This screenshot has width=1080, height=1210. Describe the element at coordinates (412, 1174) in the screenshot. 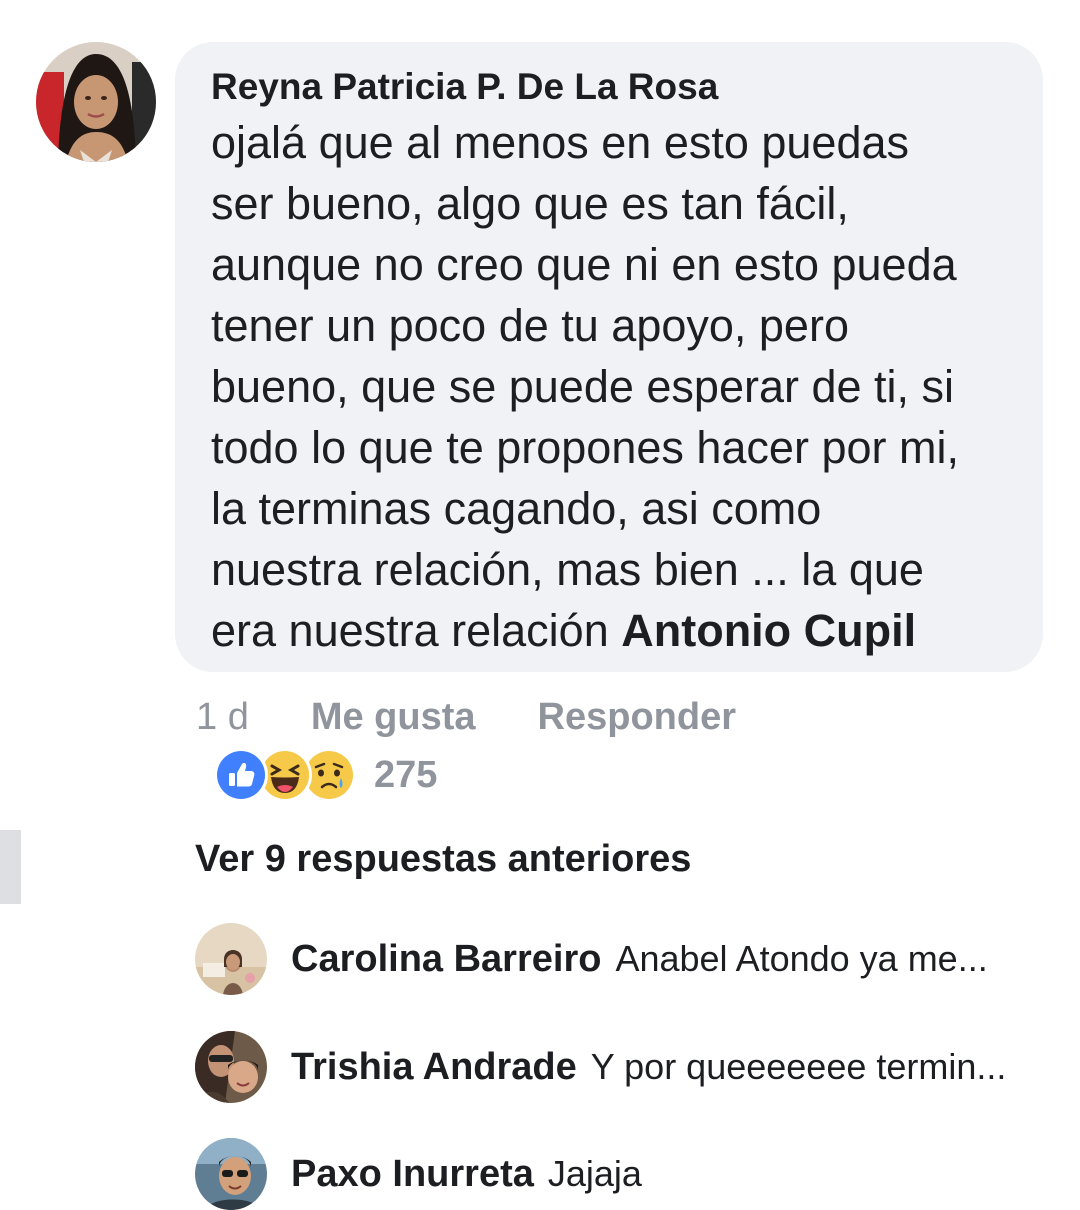

I see `reply-author: Paxo Inurreta` at that location.